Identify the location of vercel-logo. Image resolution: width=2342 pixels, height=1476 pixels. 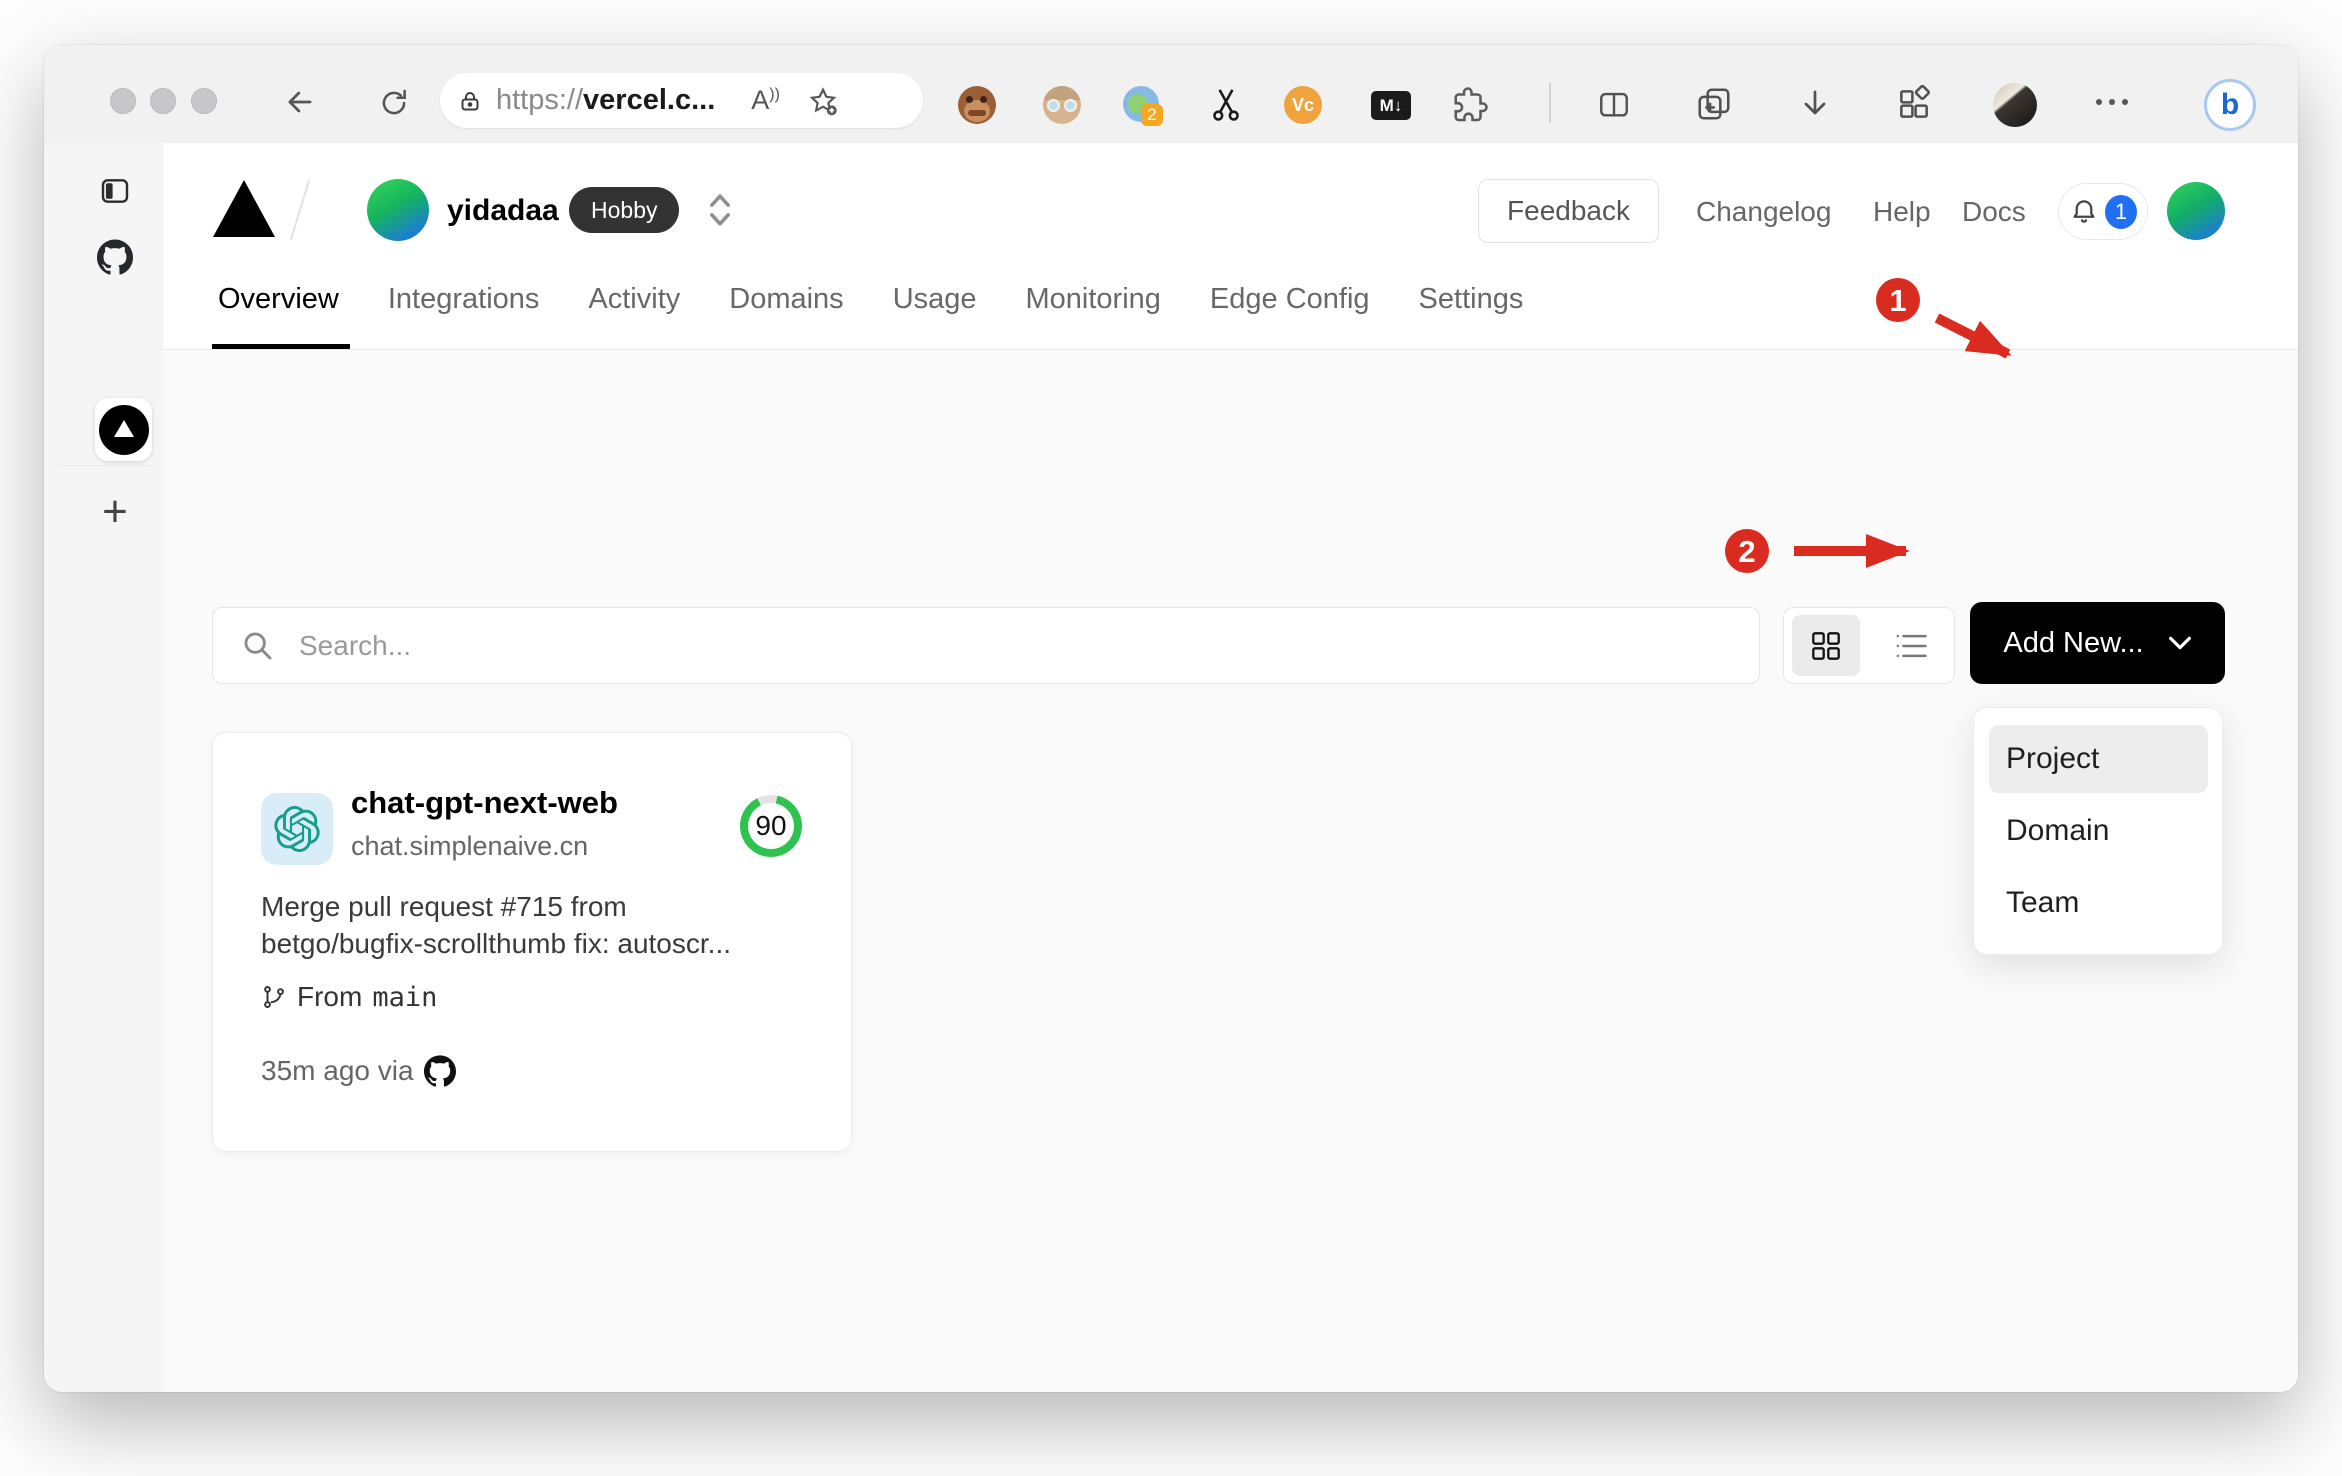
(244, 208).